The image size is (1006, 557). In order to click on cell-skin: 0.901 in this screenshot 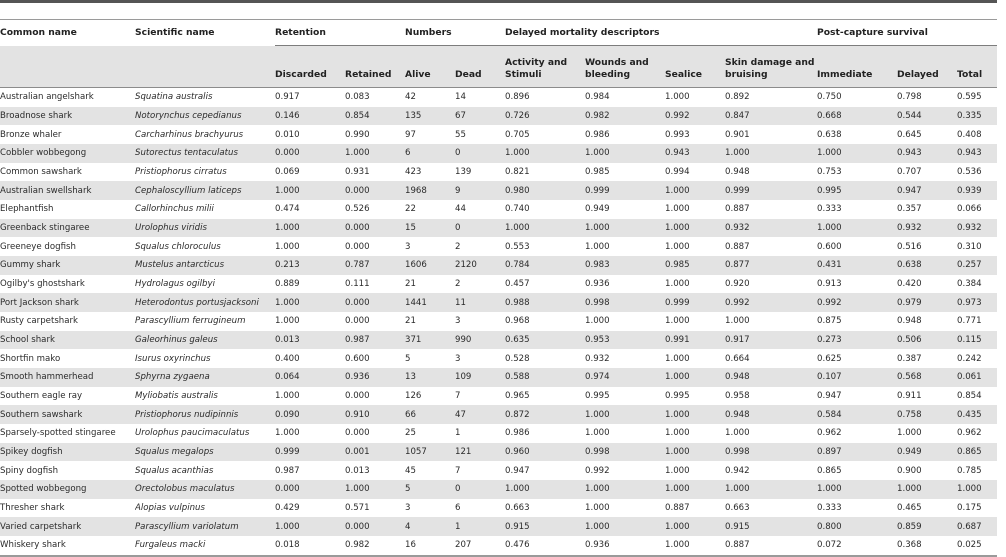, I will do `click(737, 134)`.